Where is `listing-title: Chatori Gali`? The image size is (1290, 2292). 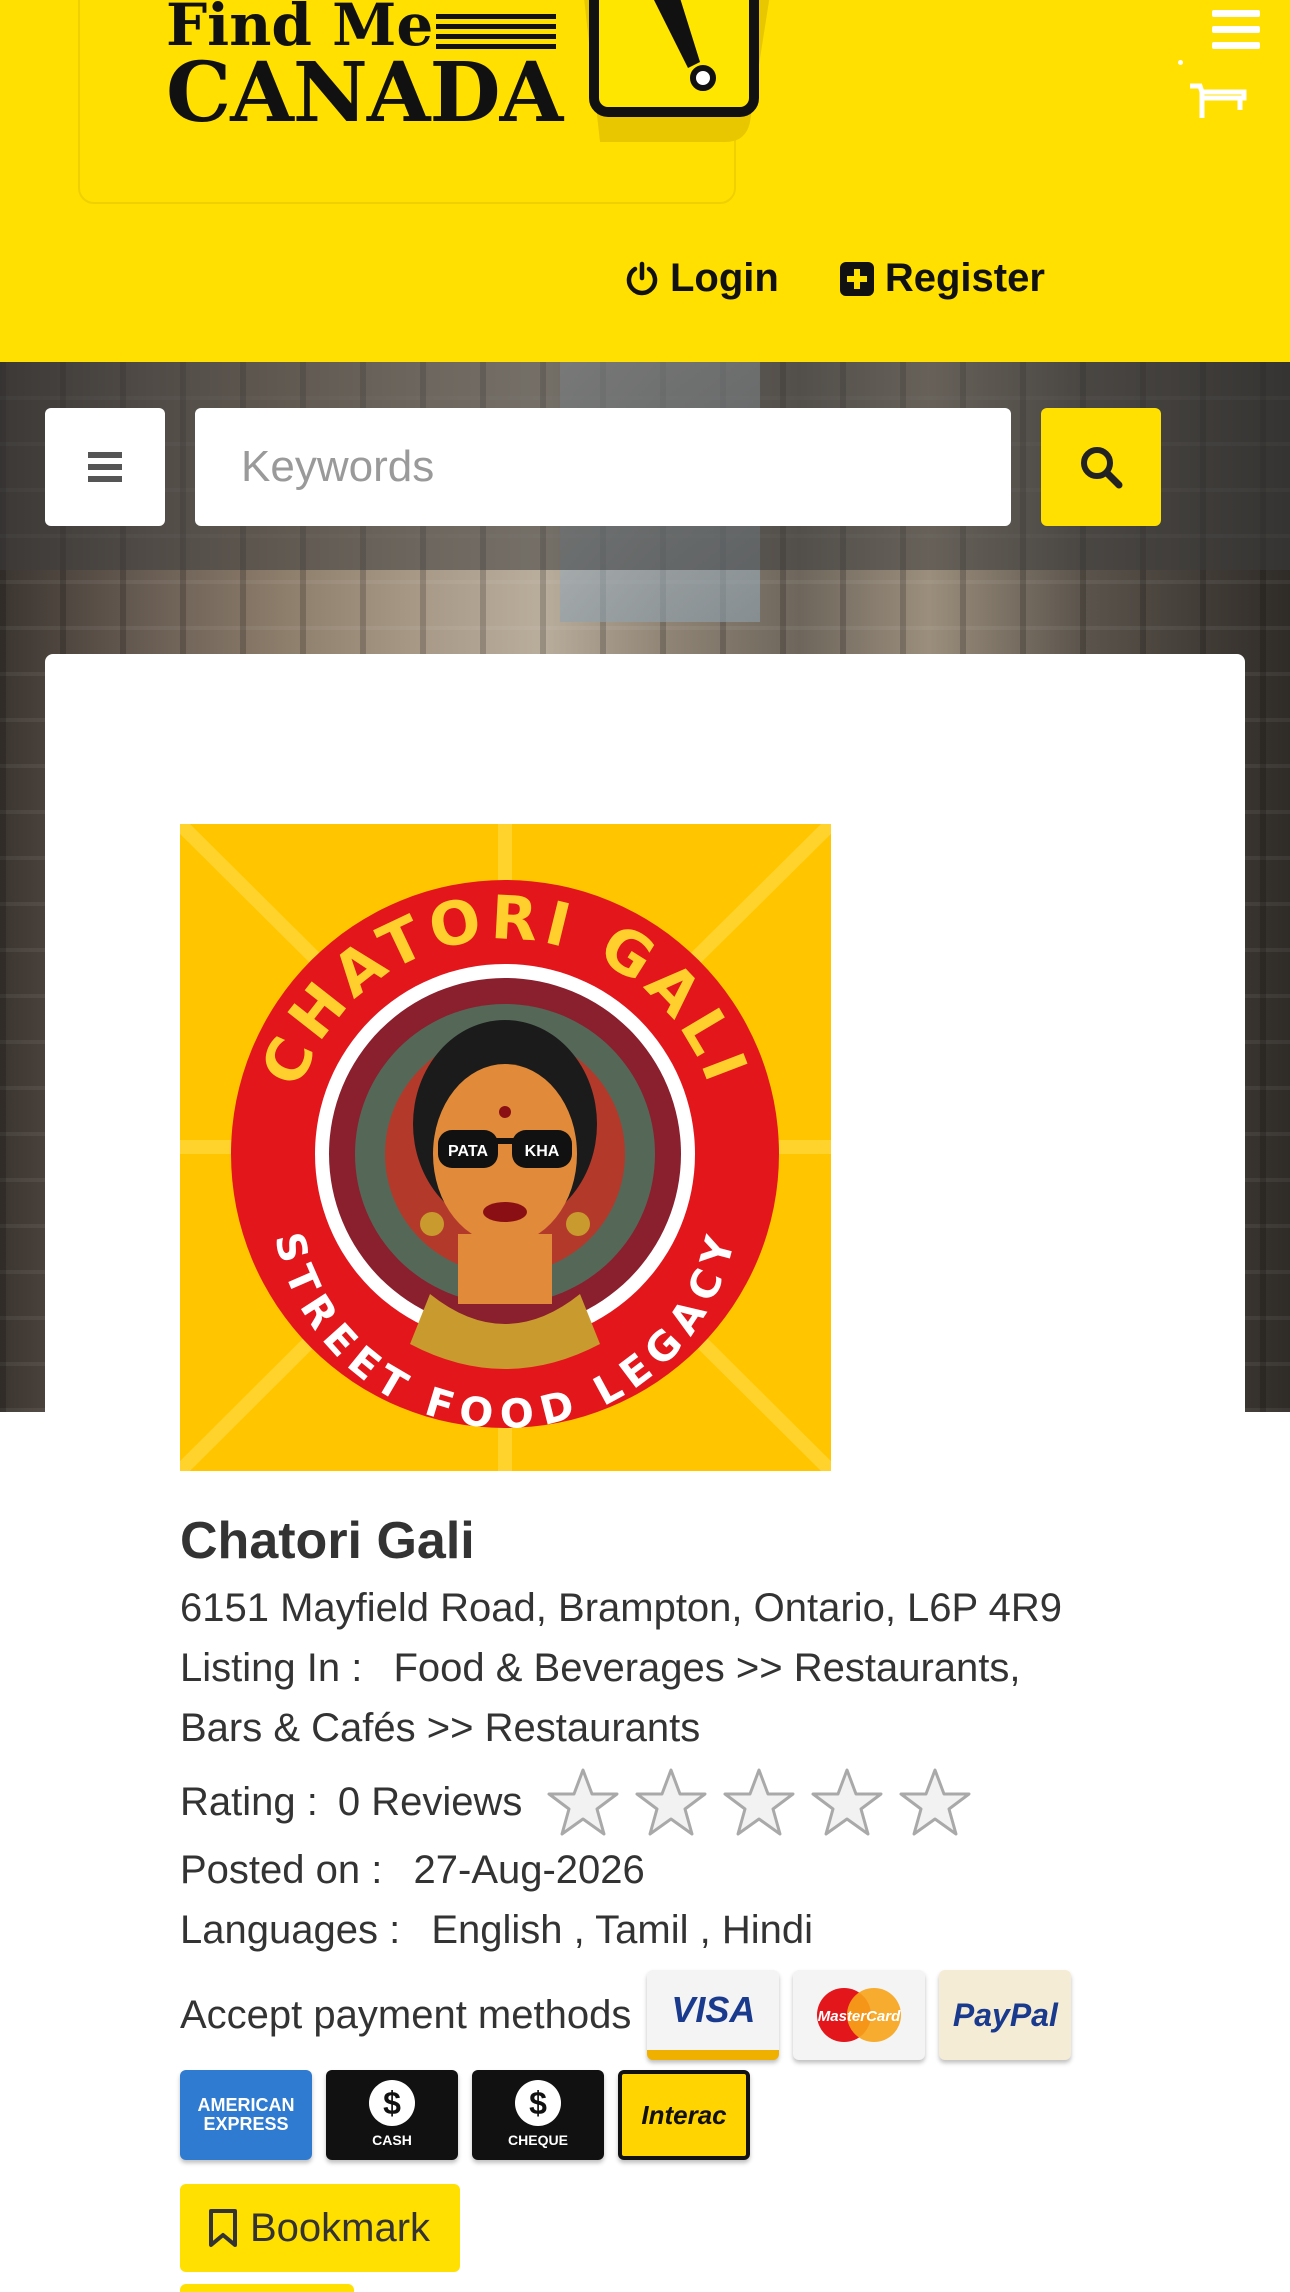
listing-title: Chatori Gali is located at coordinates (327, 1541).